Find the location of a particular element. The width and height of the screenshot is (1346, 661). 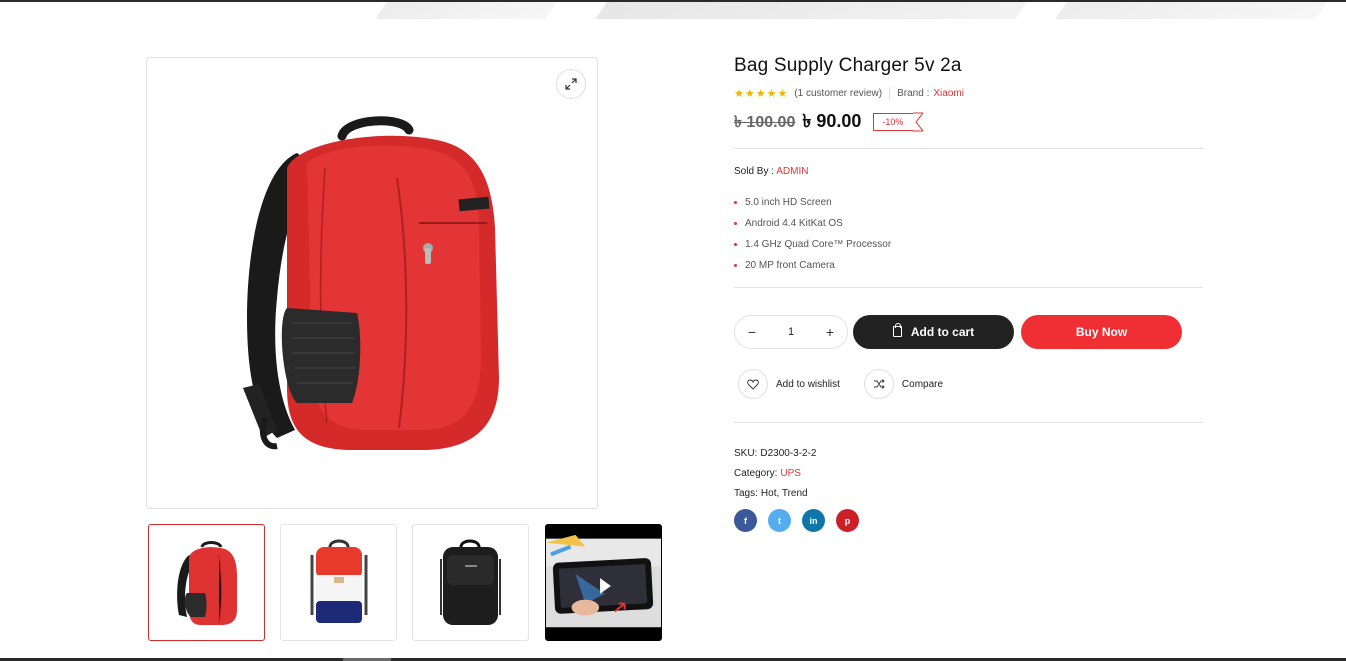

brand-label: Brand : is located at coordinates (913, 93).